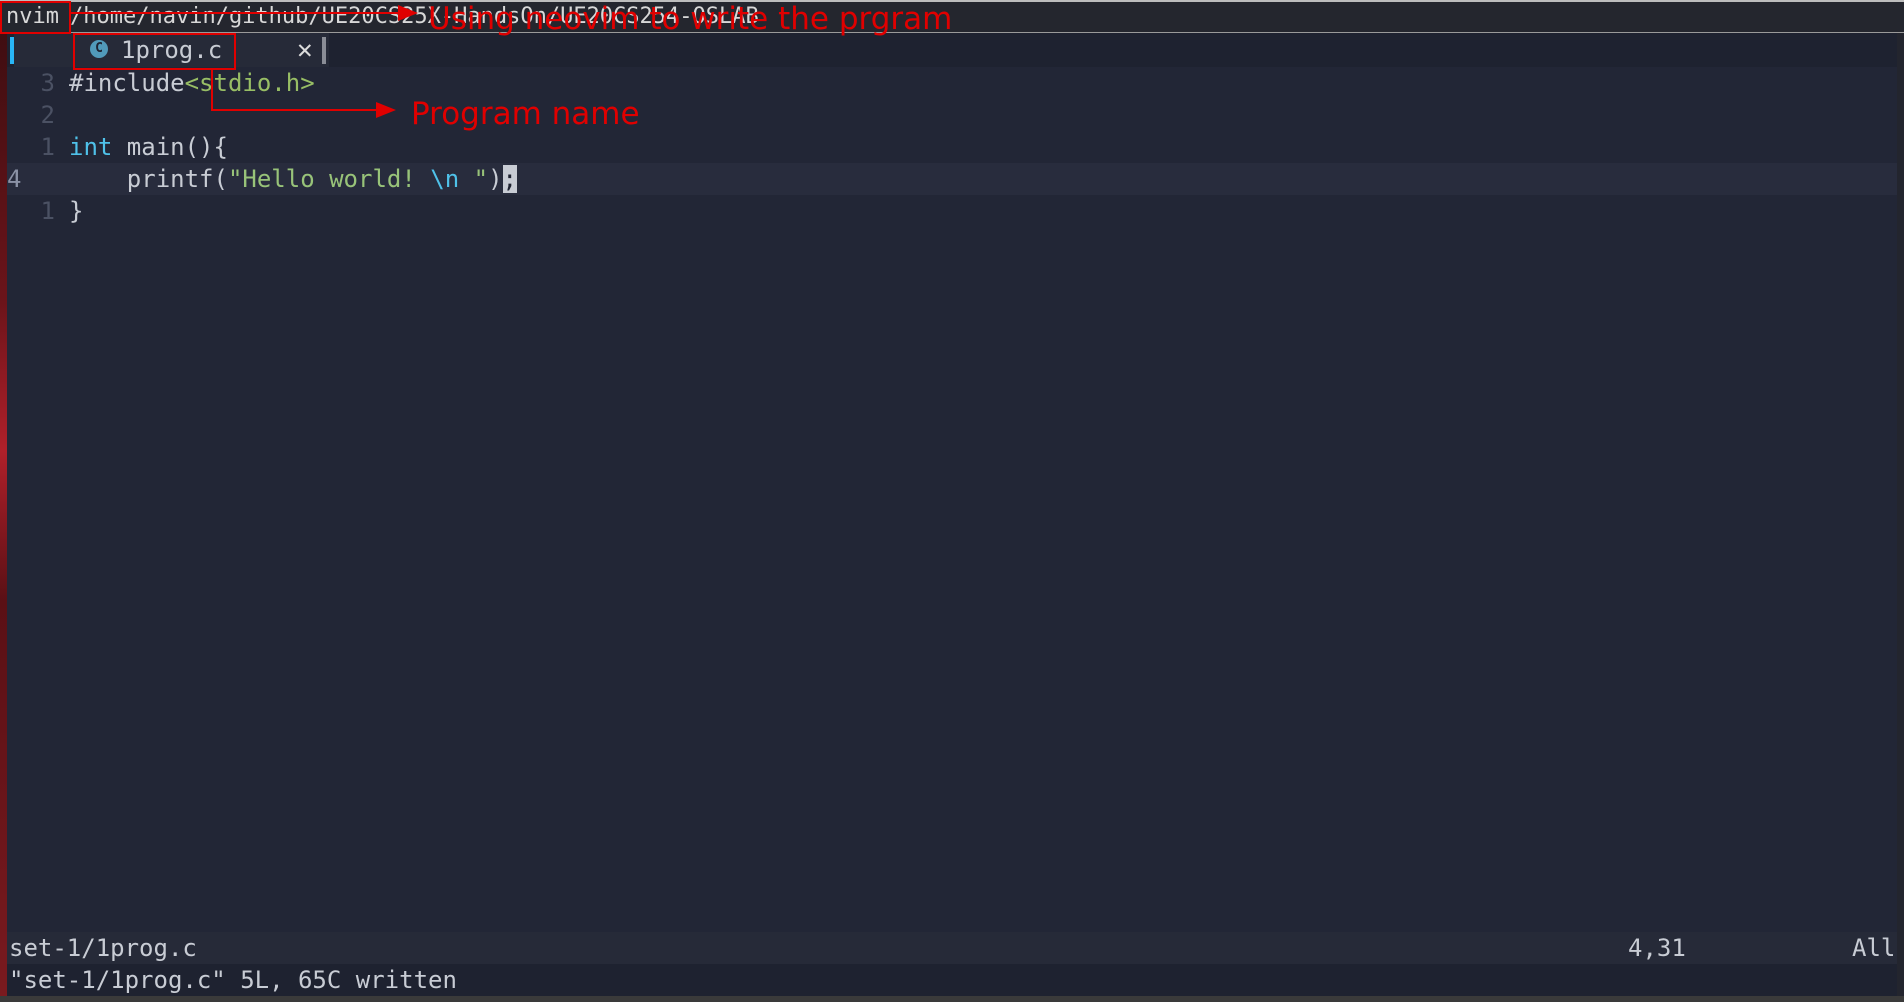 This screenshot has width=1904, height=1002. I want to click on status-filename: set-1/1prog.c, so click(103, 948).